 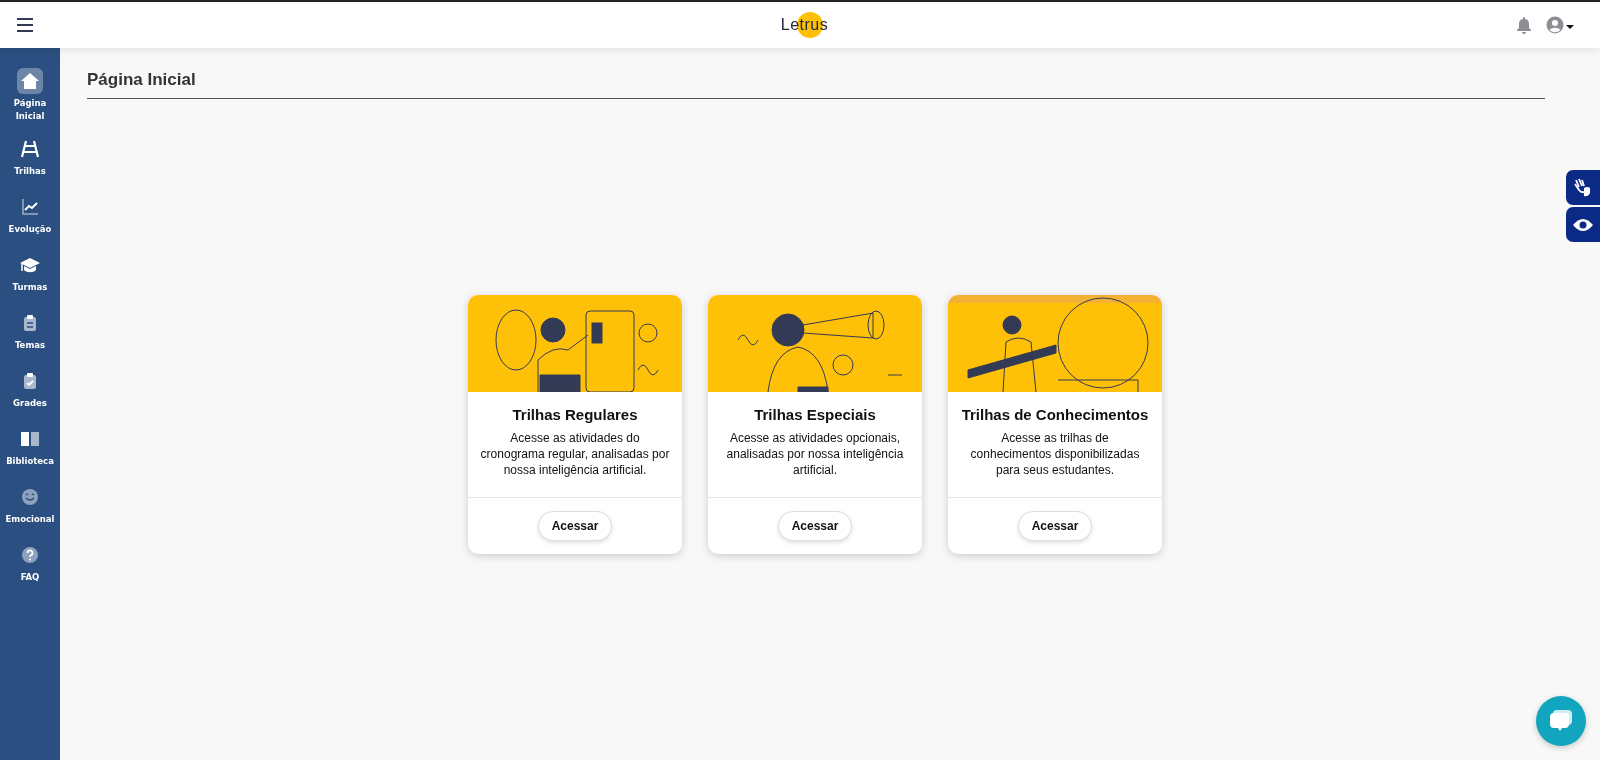 I want to click on hands-icon, so click(x=1583, y=187).